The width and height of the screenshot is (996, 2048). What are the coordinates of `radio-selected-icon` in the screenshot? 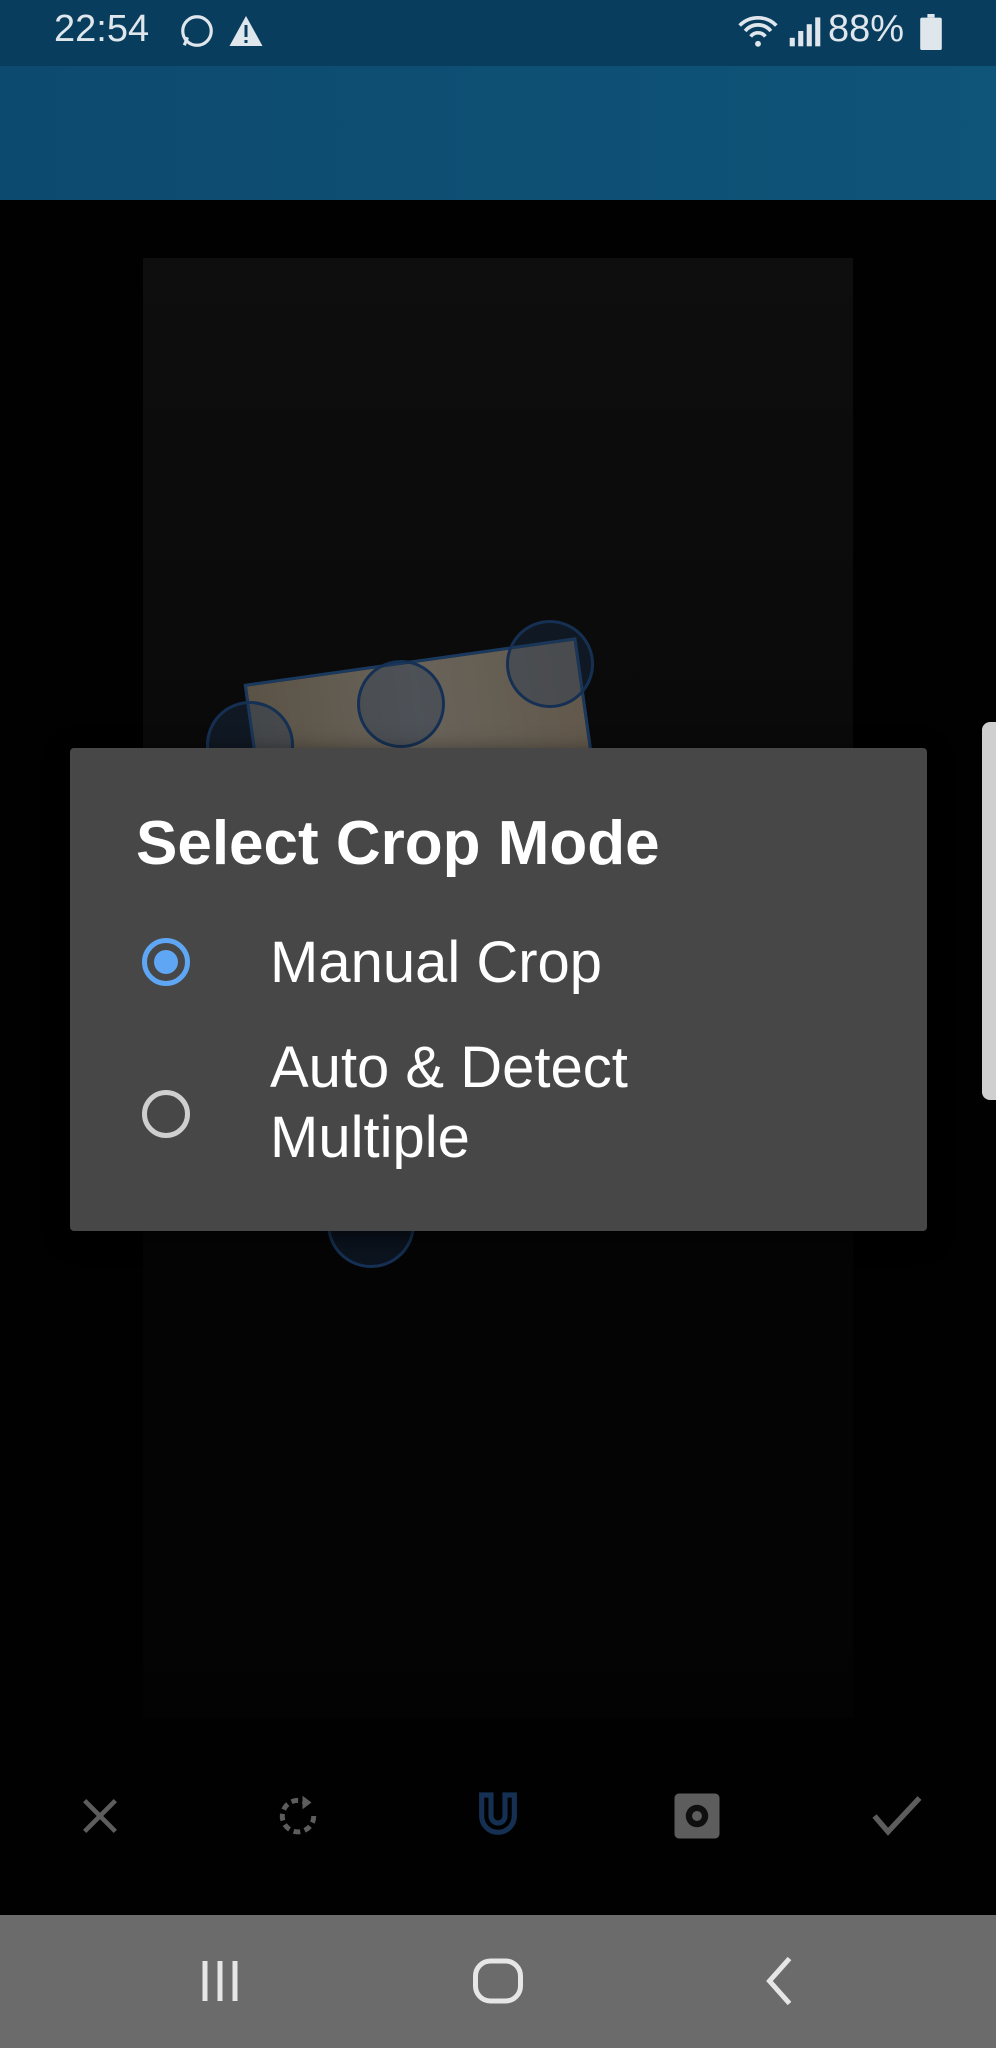 It's located at (166, 962).